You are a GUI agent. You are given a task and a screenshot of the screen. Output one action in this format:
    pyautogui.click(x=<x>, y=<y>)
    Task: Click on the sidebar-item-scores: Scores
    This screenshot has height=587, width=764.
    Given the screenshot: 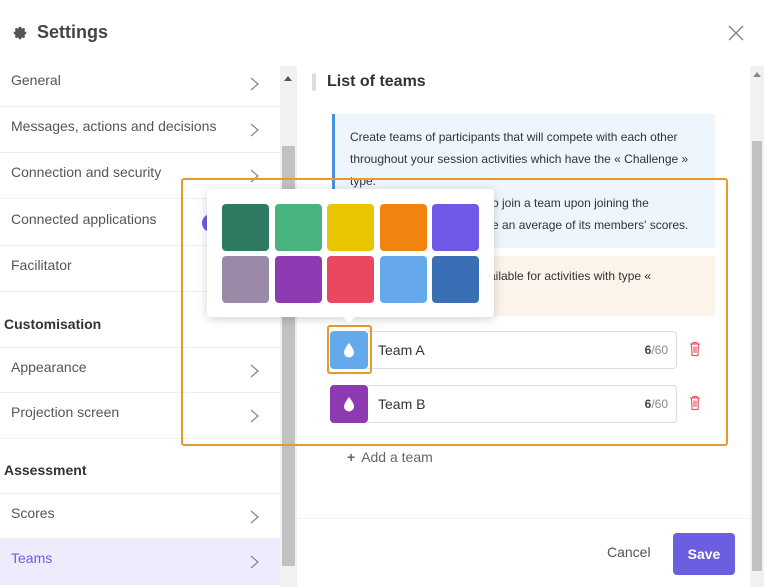 What is the action you would take?
    pyautogui.click(x=140, y=516)
    